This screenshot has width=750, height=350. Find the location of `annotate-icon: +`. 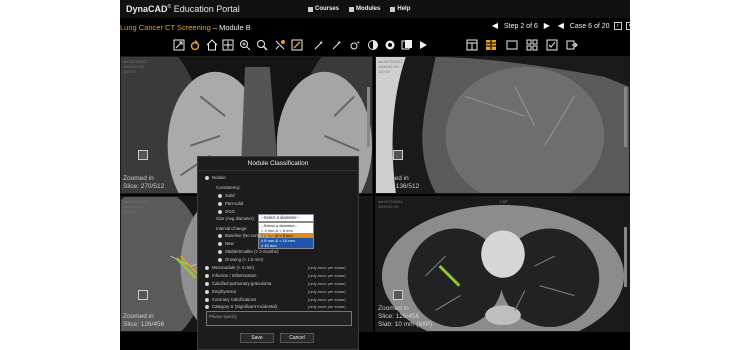

annotate-icon: + is located at coordinates (337, 45).